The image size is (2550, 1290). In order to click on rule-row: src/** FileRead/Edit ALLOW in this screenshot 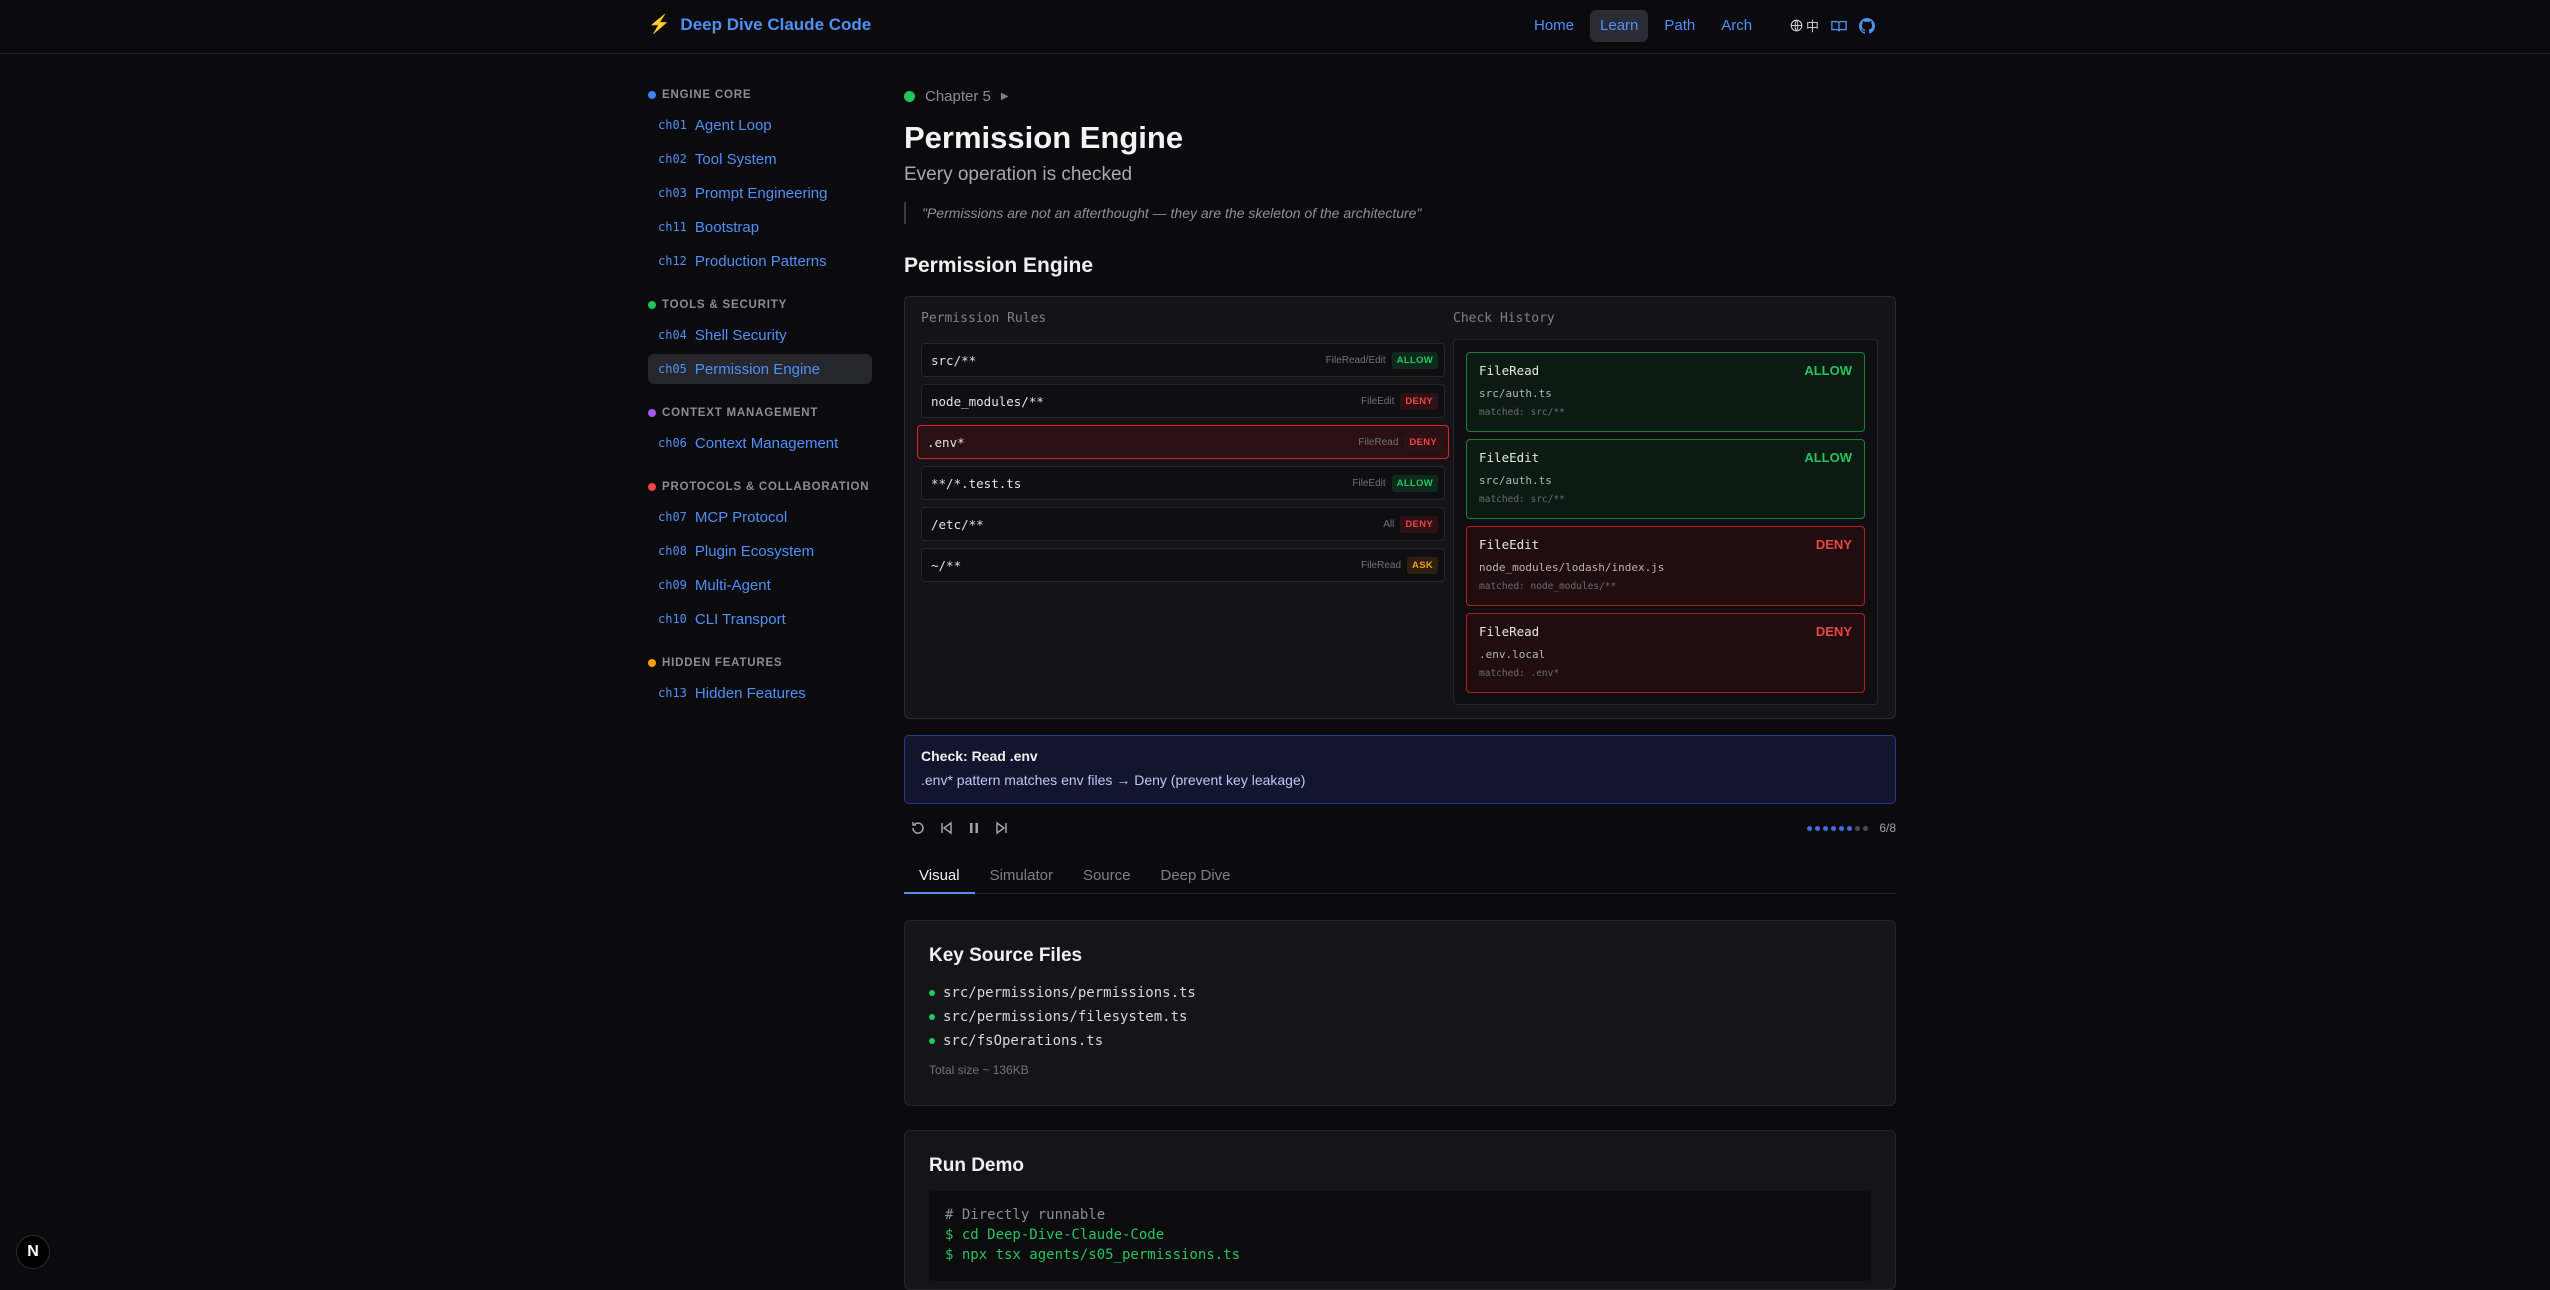, I will do `click(1183, 360)`.